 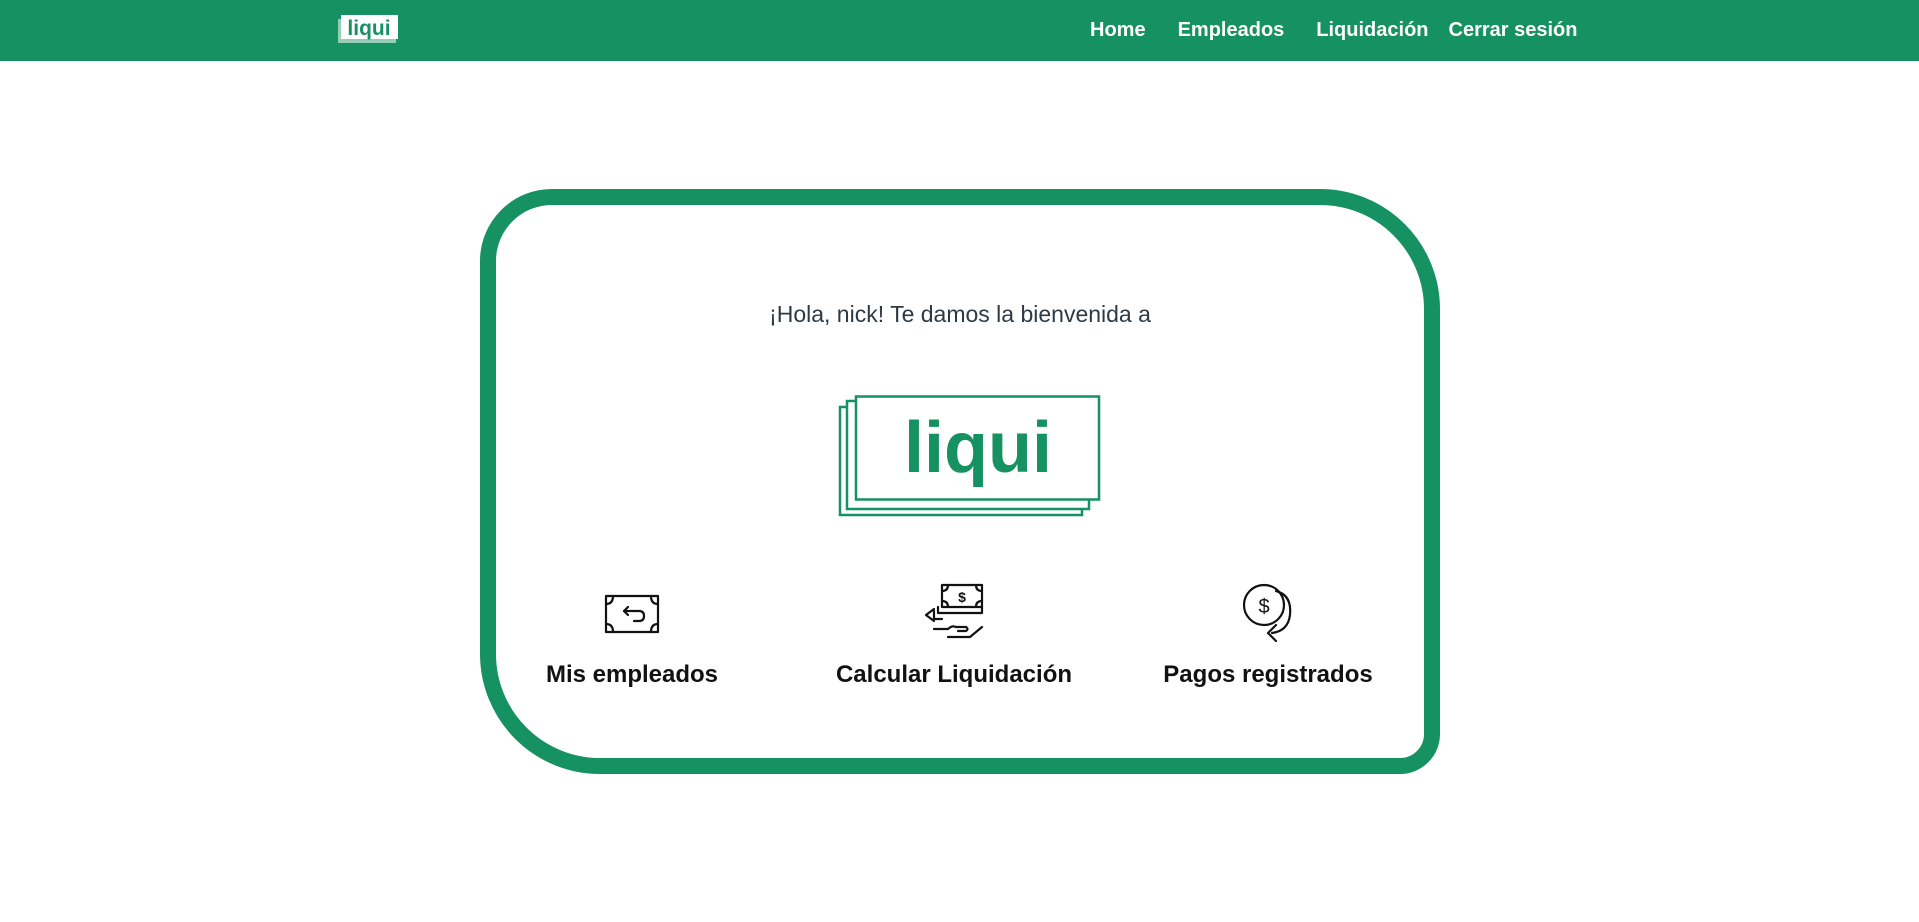 I want to click on dollar-refresh-icon: $, so click(x=1268, y=613).